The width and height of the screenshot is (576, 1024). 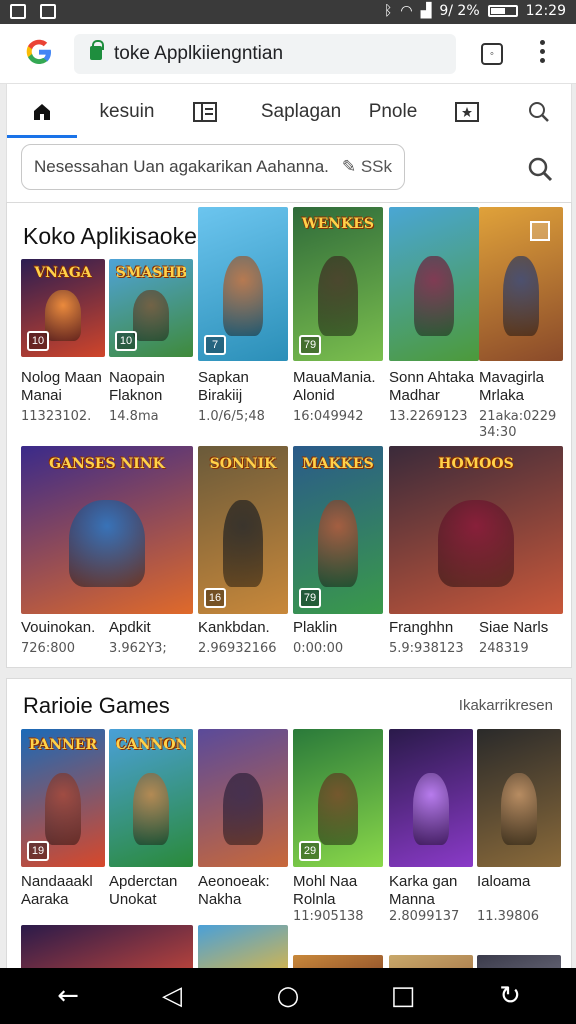 I want to click on app-name-line2: Mrlaka, so click(x=502, y=395).